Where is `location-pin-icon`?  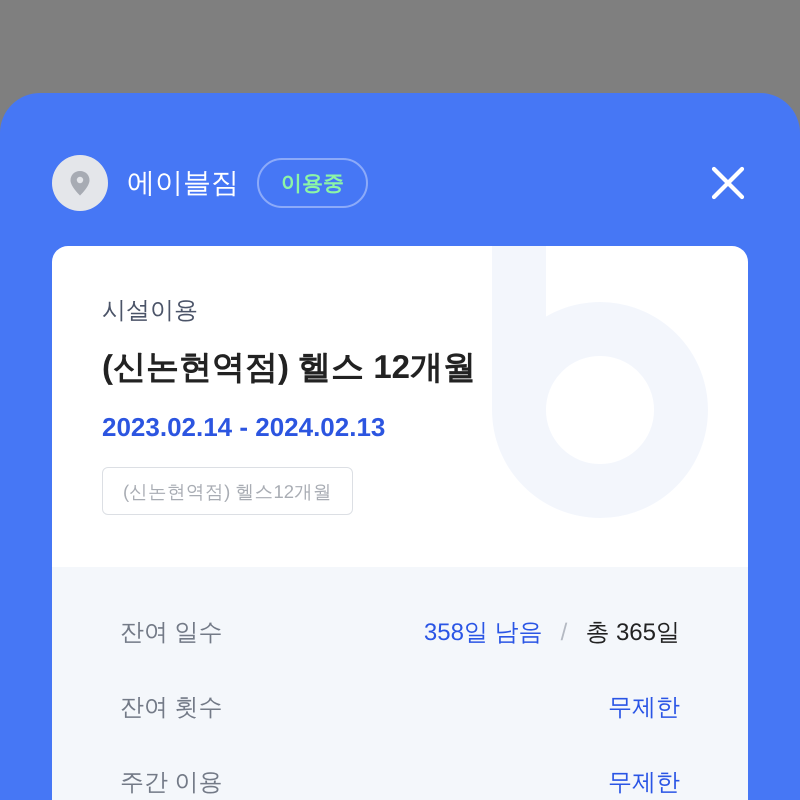 location-pin-icon is located at coordinates (80, 183).